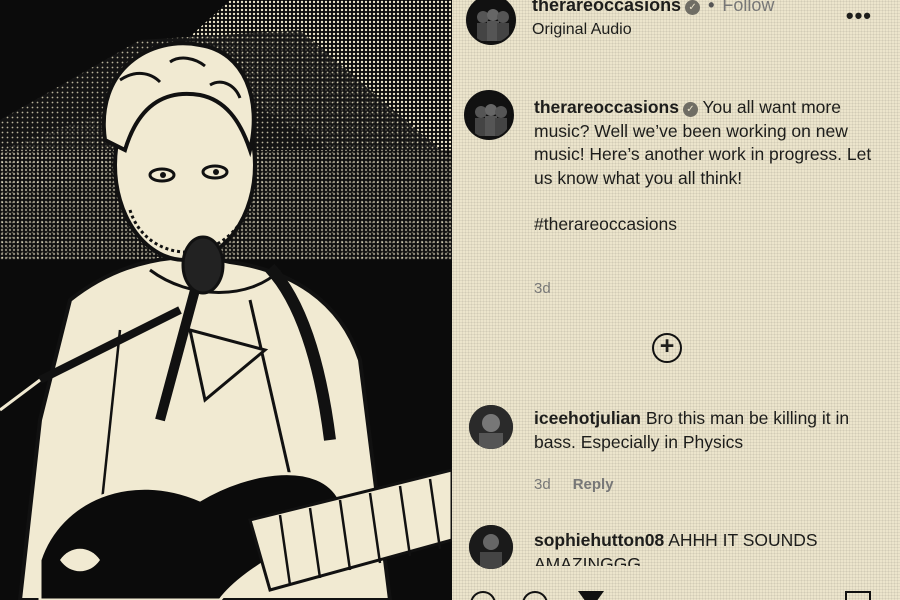 This screenshot has width=900, height=600. Describe the element at coordinates (676, 592) in the screenshot. I see `post-actions-bar` at that location.